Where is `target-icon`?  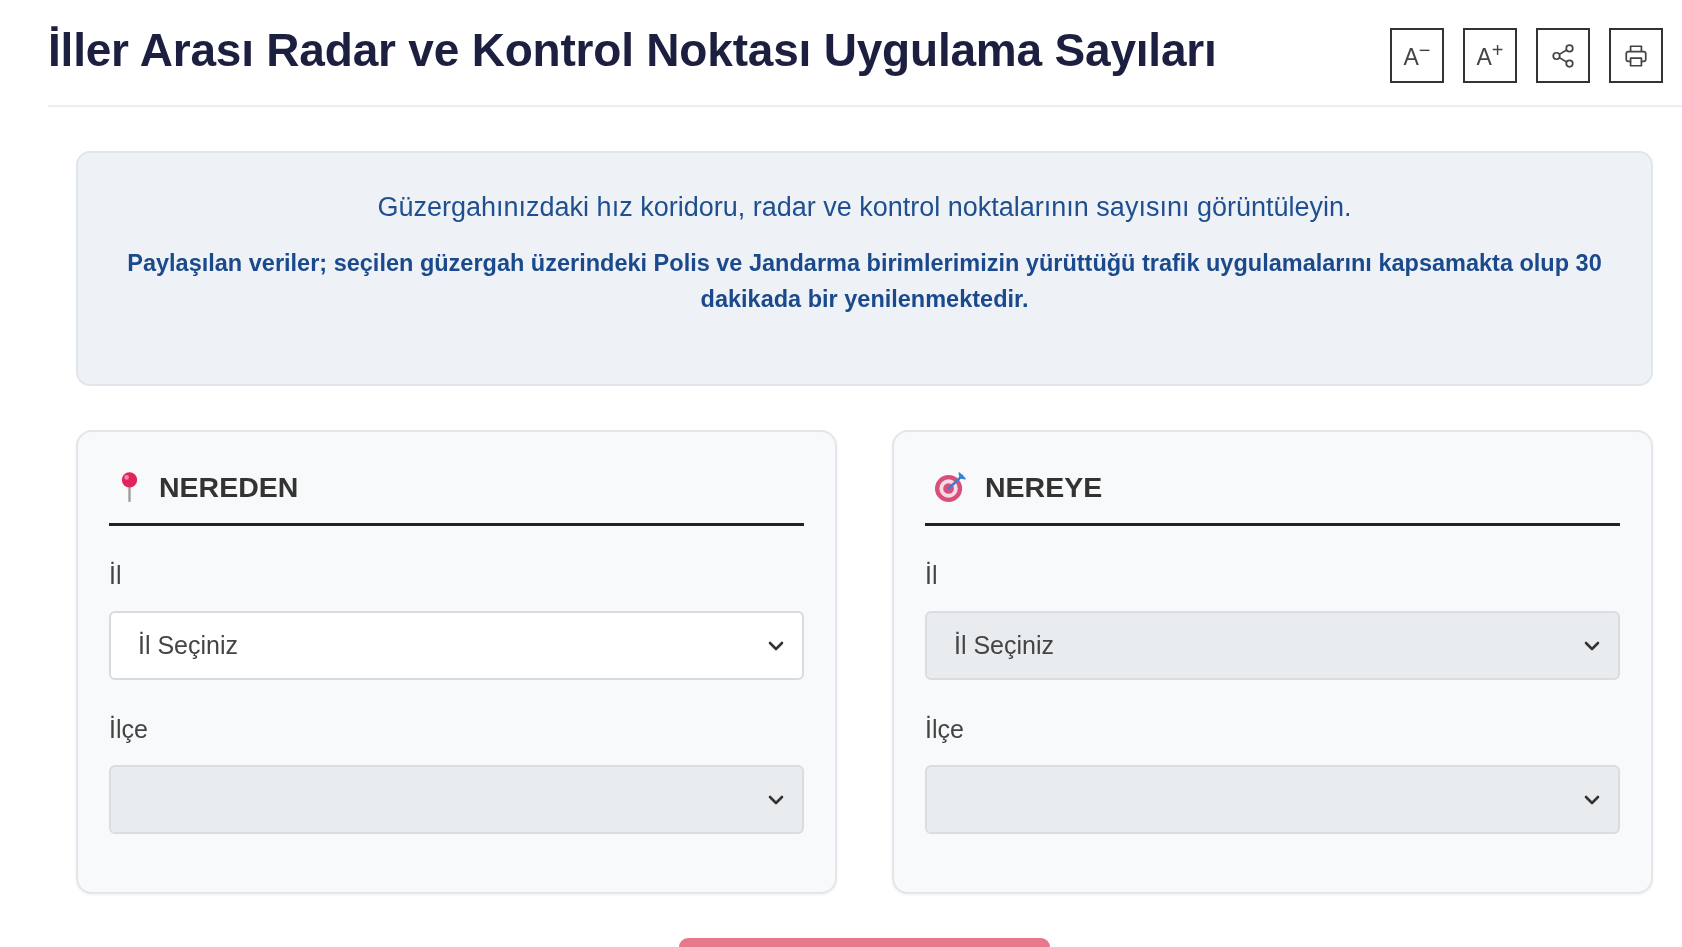
target-icon is located at coordinates (950, 487).